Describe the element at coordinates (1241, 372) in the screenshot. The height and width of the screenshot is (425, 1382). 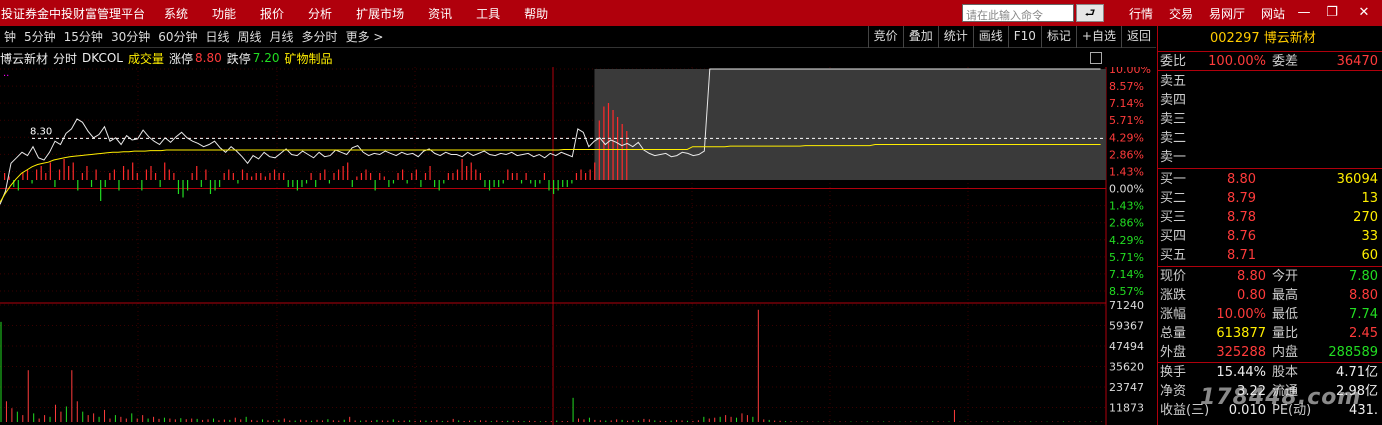
I see `stat-value: 15.44%` at that location.